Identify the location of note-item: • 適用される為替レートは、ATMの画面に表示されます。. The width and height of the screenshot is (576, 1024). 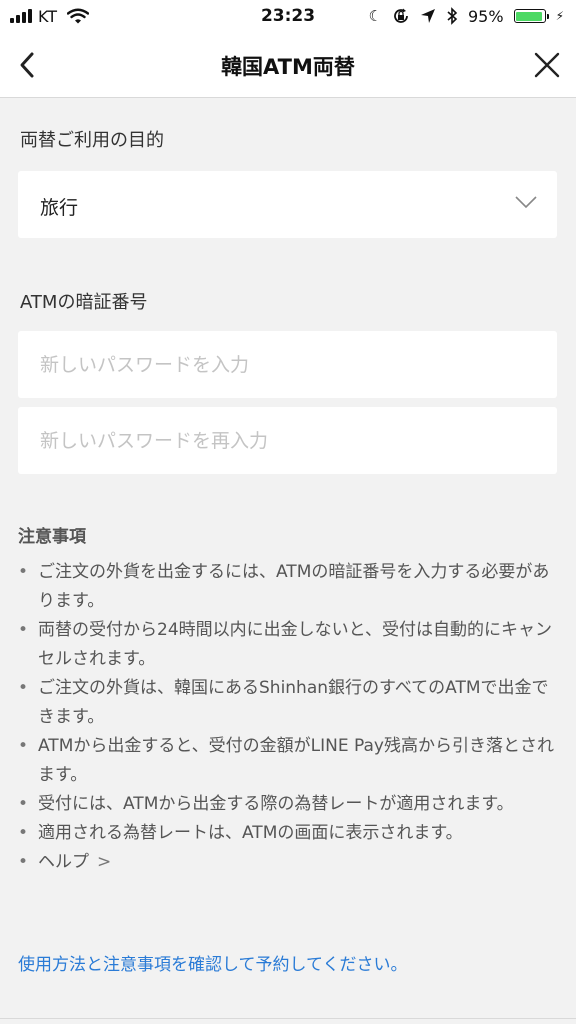
(288, 833).